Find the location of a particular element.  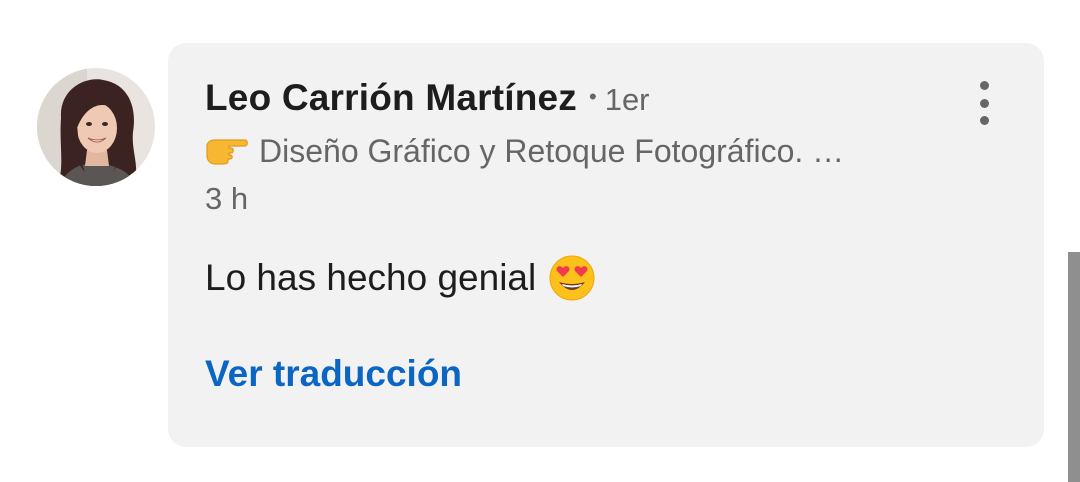

comment-text: Lo has hecho genial is located at coordinates (371, 277).